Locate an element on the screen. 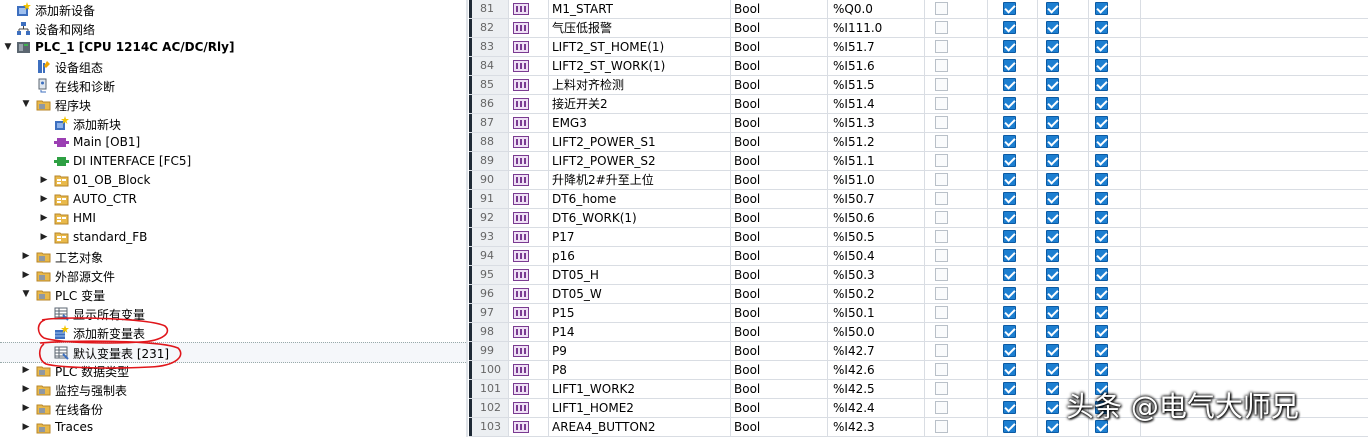 This screenshot has width=1368, height=437. row-number: 92 is located at coordinates (490, 218).